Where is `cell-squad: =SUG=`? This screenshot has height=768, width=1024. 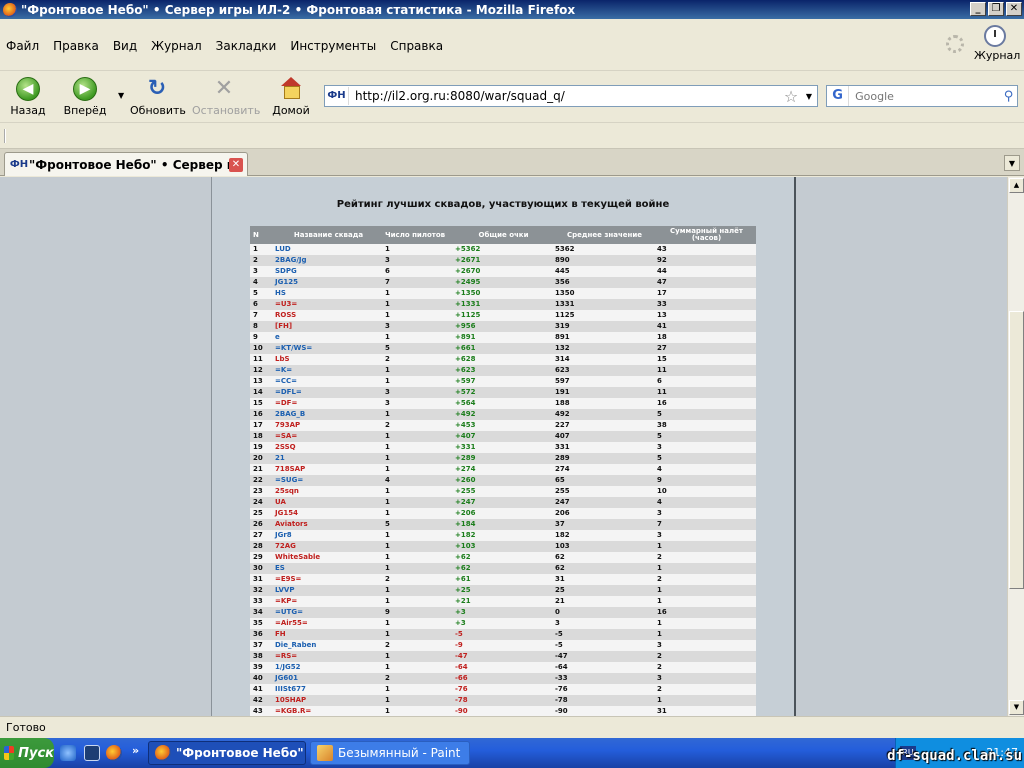
cell-squad: =SUG= is located at coordinates (327, 480).